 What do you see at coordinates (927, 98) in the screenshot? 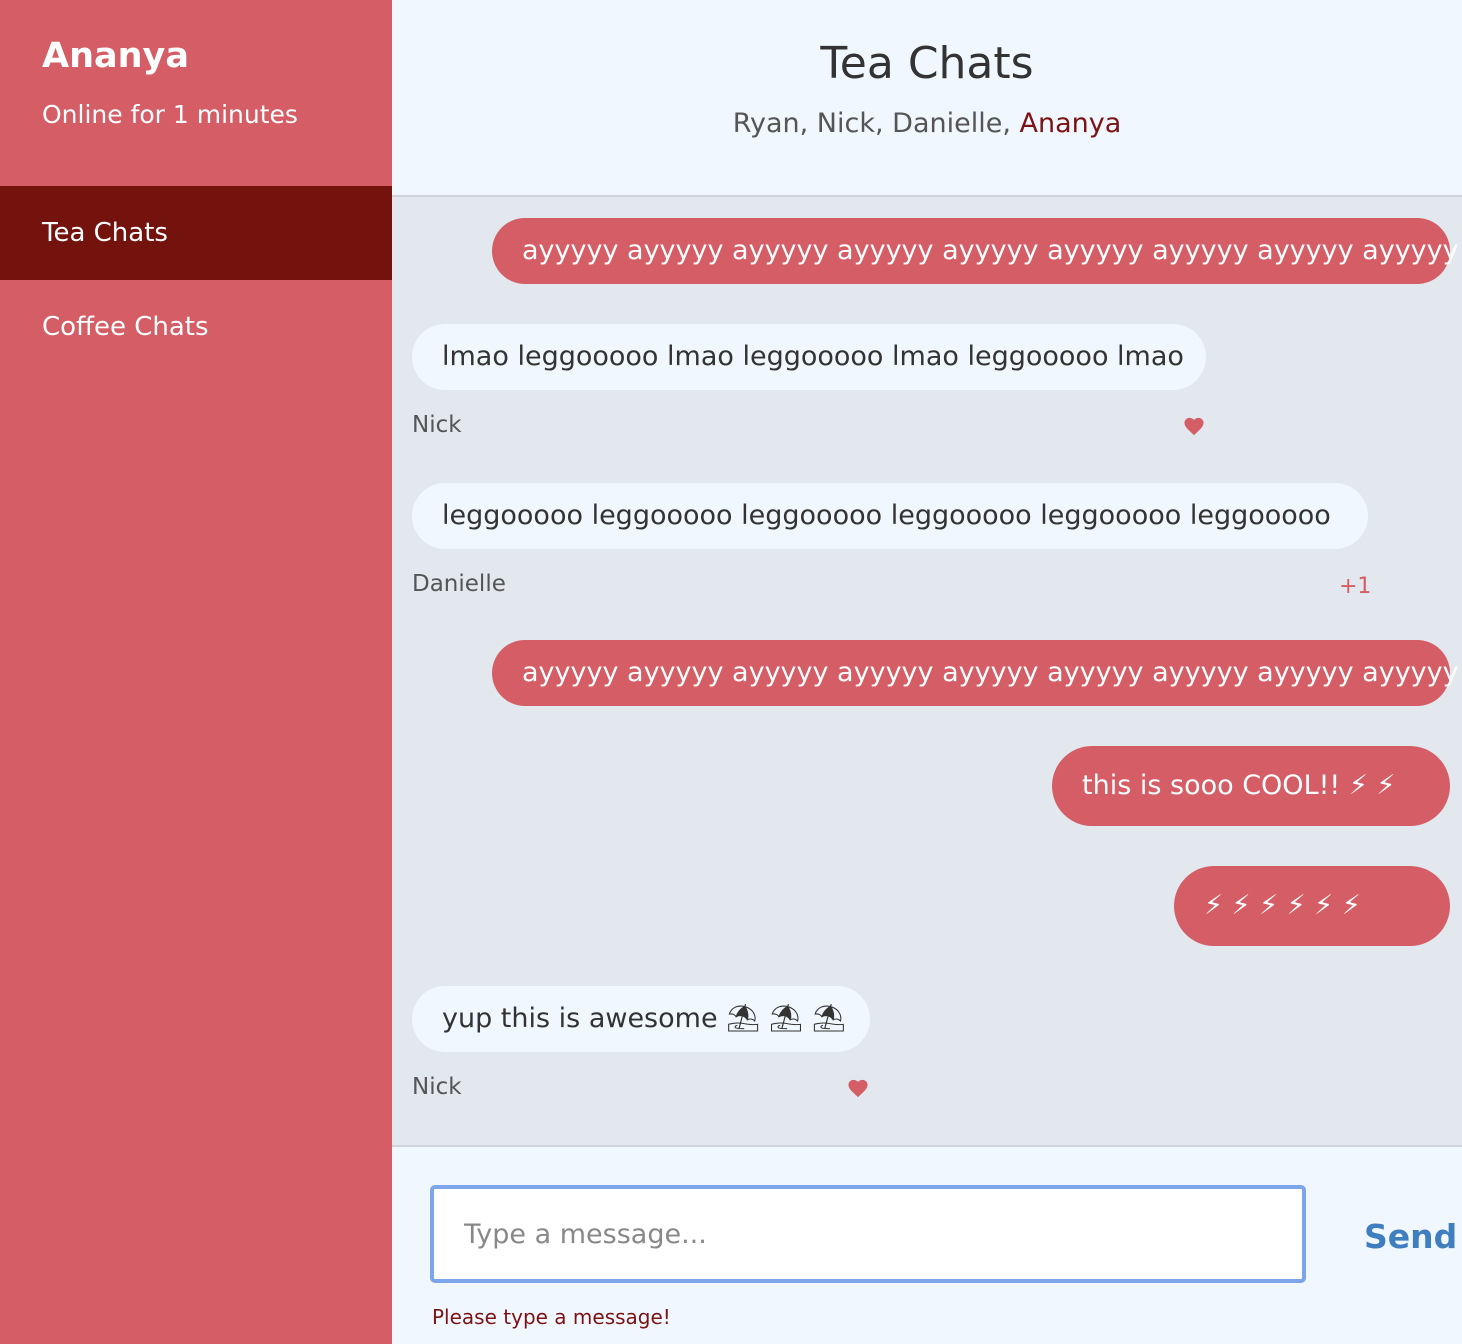
I see `chat-header: Tea Chats Ryan, Nick, Danielle, Ananya` at bounding box center [927, 98].